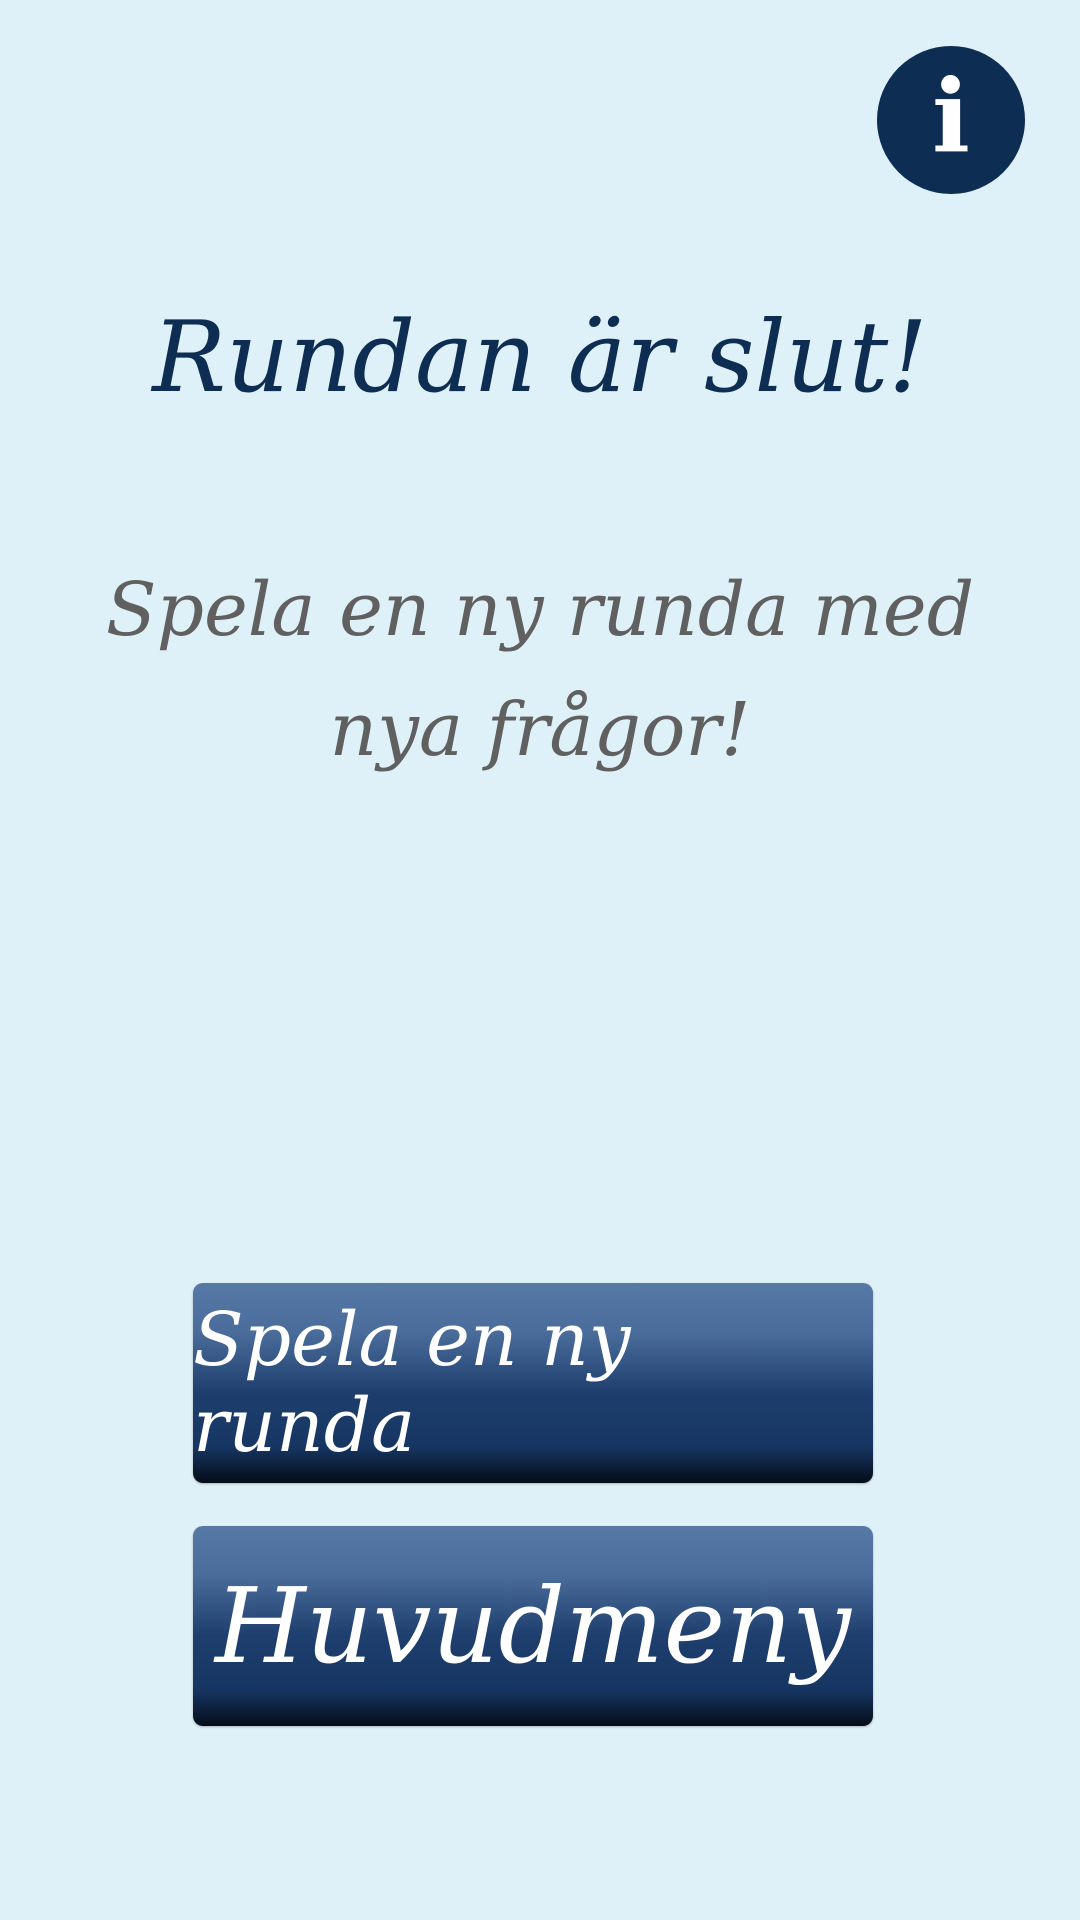 This screenshot has height=1920, width=1080. I want to click on info-button: i, so click(951, 120).